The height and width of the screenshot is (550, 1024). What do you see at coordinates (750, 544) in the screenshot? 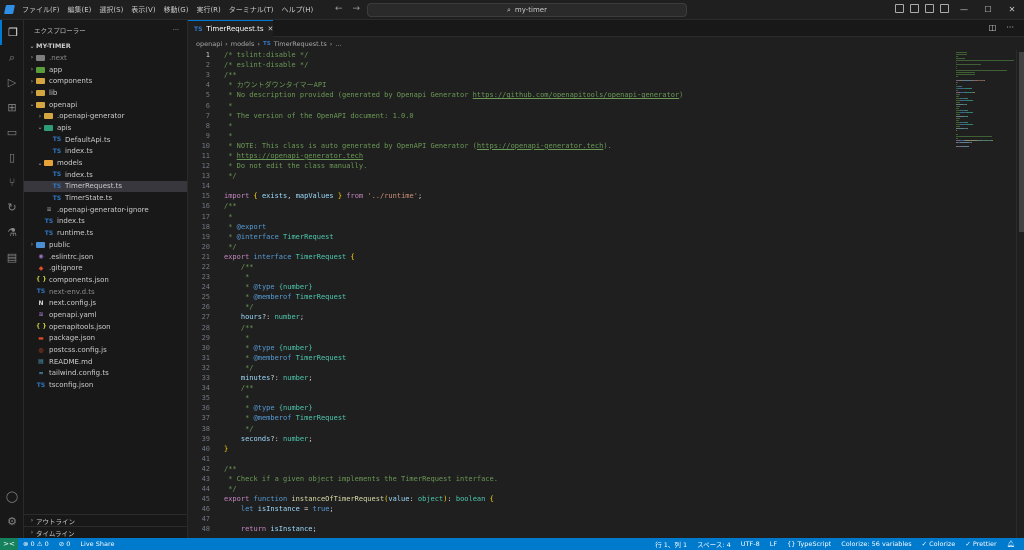
I see `encoding-indicator: UTF-8` at bounding box center [750, 544].